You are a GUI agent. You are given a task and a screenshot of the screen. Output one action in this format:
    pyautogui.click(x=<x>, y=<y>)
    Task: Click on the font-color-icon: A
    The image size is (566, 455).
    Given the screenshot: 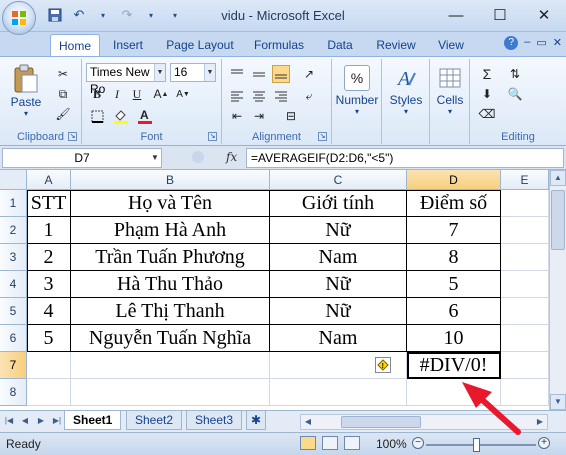 What is the action you would take?
    pyautogui.click(x=145, y=116)
    